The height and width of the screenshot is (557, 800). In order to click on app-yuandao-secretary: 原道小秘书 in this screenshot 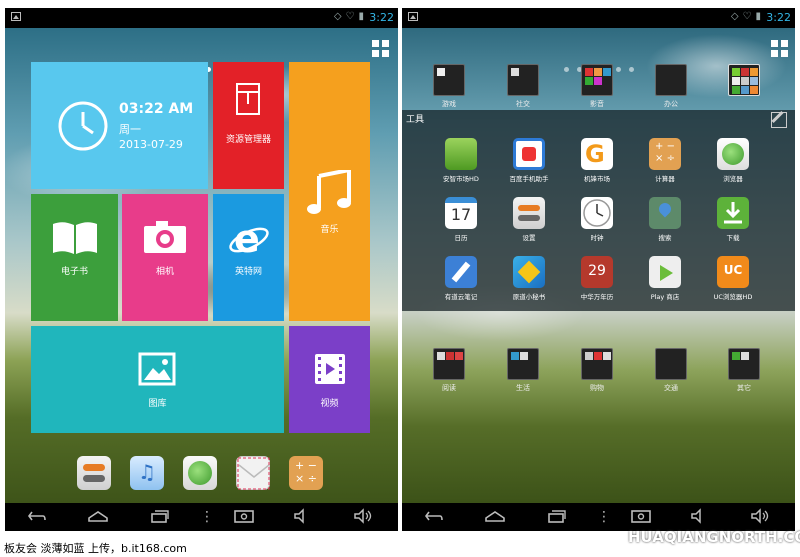, I will do `click(529, 278)`.